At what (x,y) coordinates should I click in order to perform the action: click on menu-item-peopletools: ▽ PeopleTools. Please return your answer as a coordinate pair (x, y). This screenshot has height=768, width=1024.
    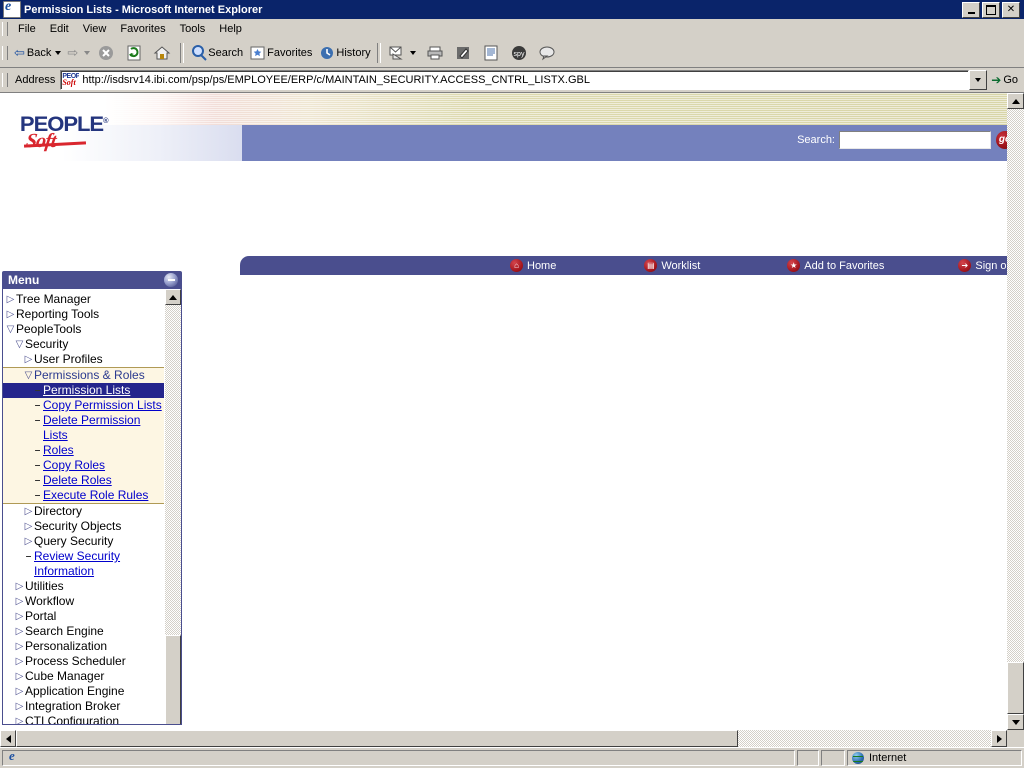
    Looking at the image, I should click on (83, 329).